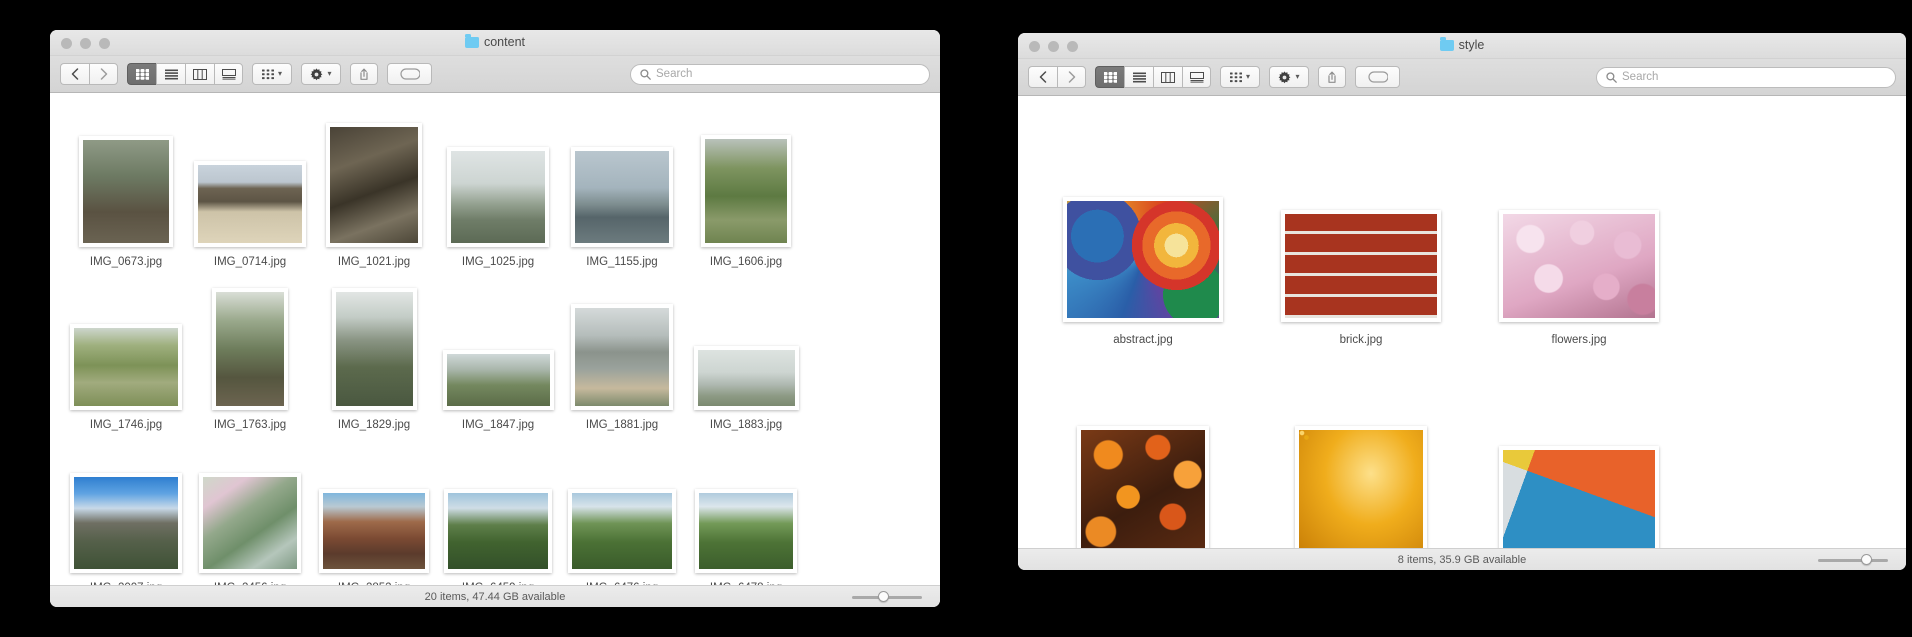 Image resolution: width=1912 pixels, height=637 pixels. I want to click on file-item: honeycomb.jpg, so click(1361, 451).